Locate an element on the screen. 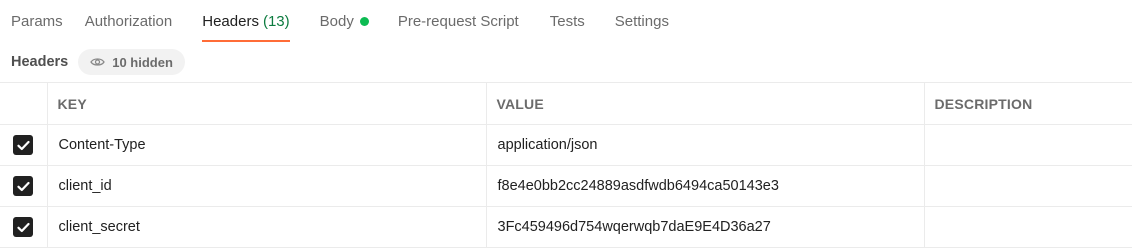 This screenshot has height=249, width=1132. tab-body: Body is located at coordinates (344, 21).